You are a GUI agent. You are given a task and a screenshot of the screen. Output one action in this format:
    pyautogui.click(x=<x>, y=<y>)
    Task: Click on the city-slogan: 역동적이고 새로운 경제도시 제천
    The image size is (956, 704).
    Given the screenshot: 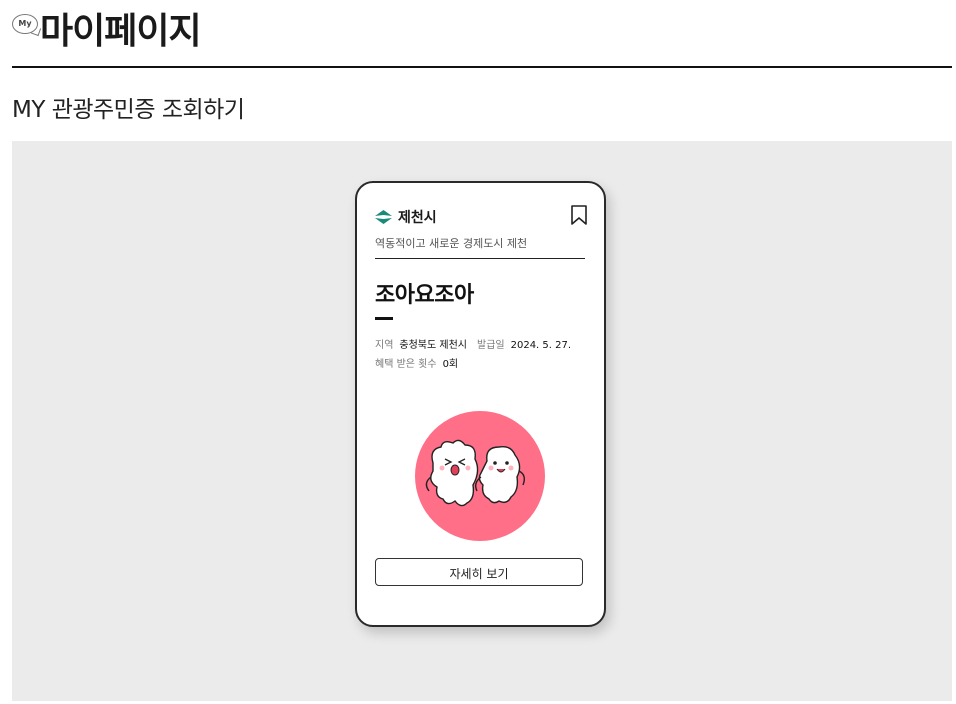 What is the action you would take?
    pyautogui.click(x=451, y=243)
    